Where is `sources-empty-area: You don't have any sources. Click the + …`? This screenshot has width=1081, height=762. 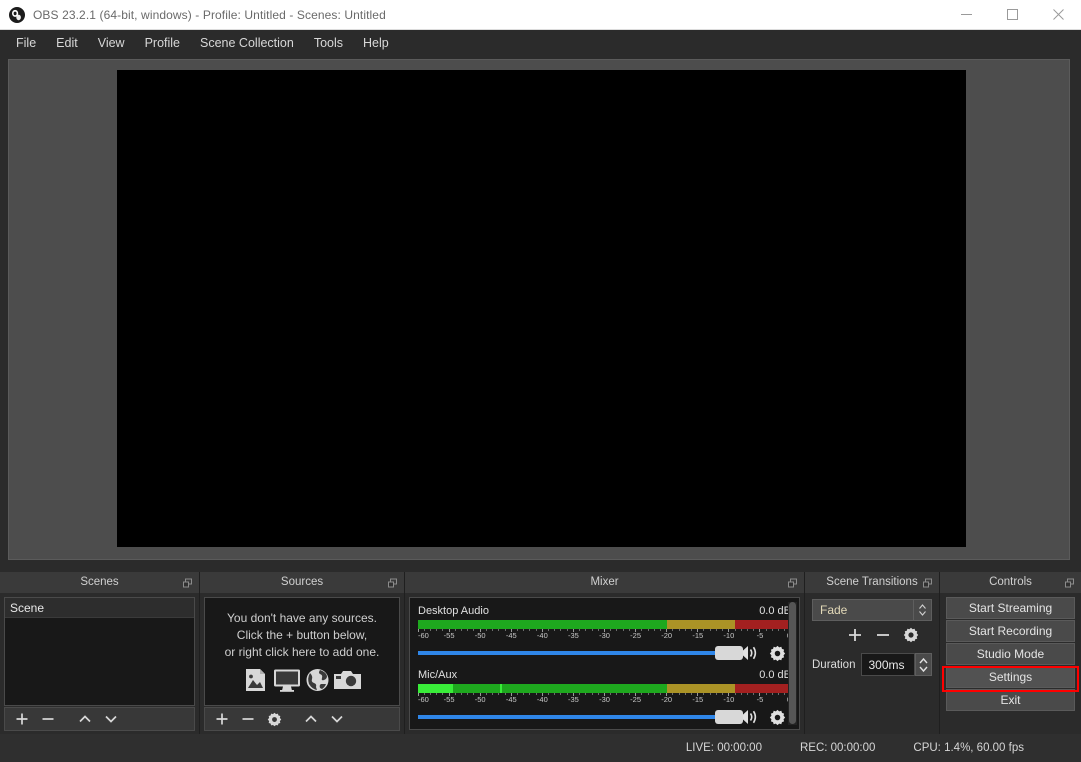
sources-empty-area: You don't have any sources. Click the + … is located at coordinates (302, 651).